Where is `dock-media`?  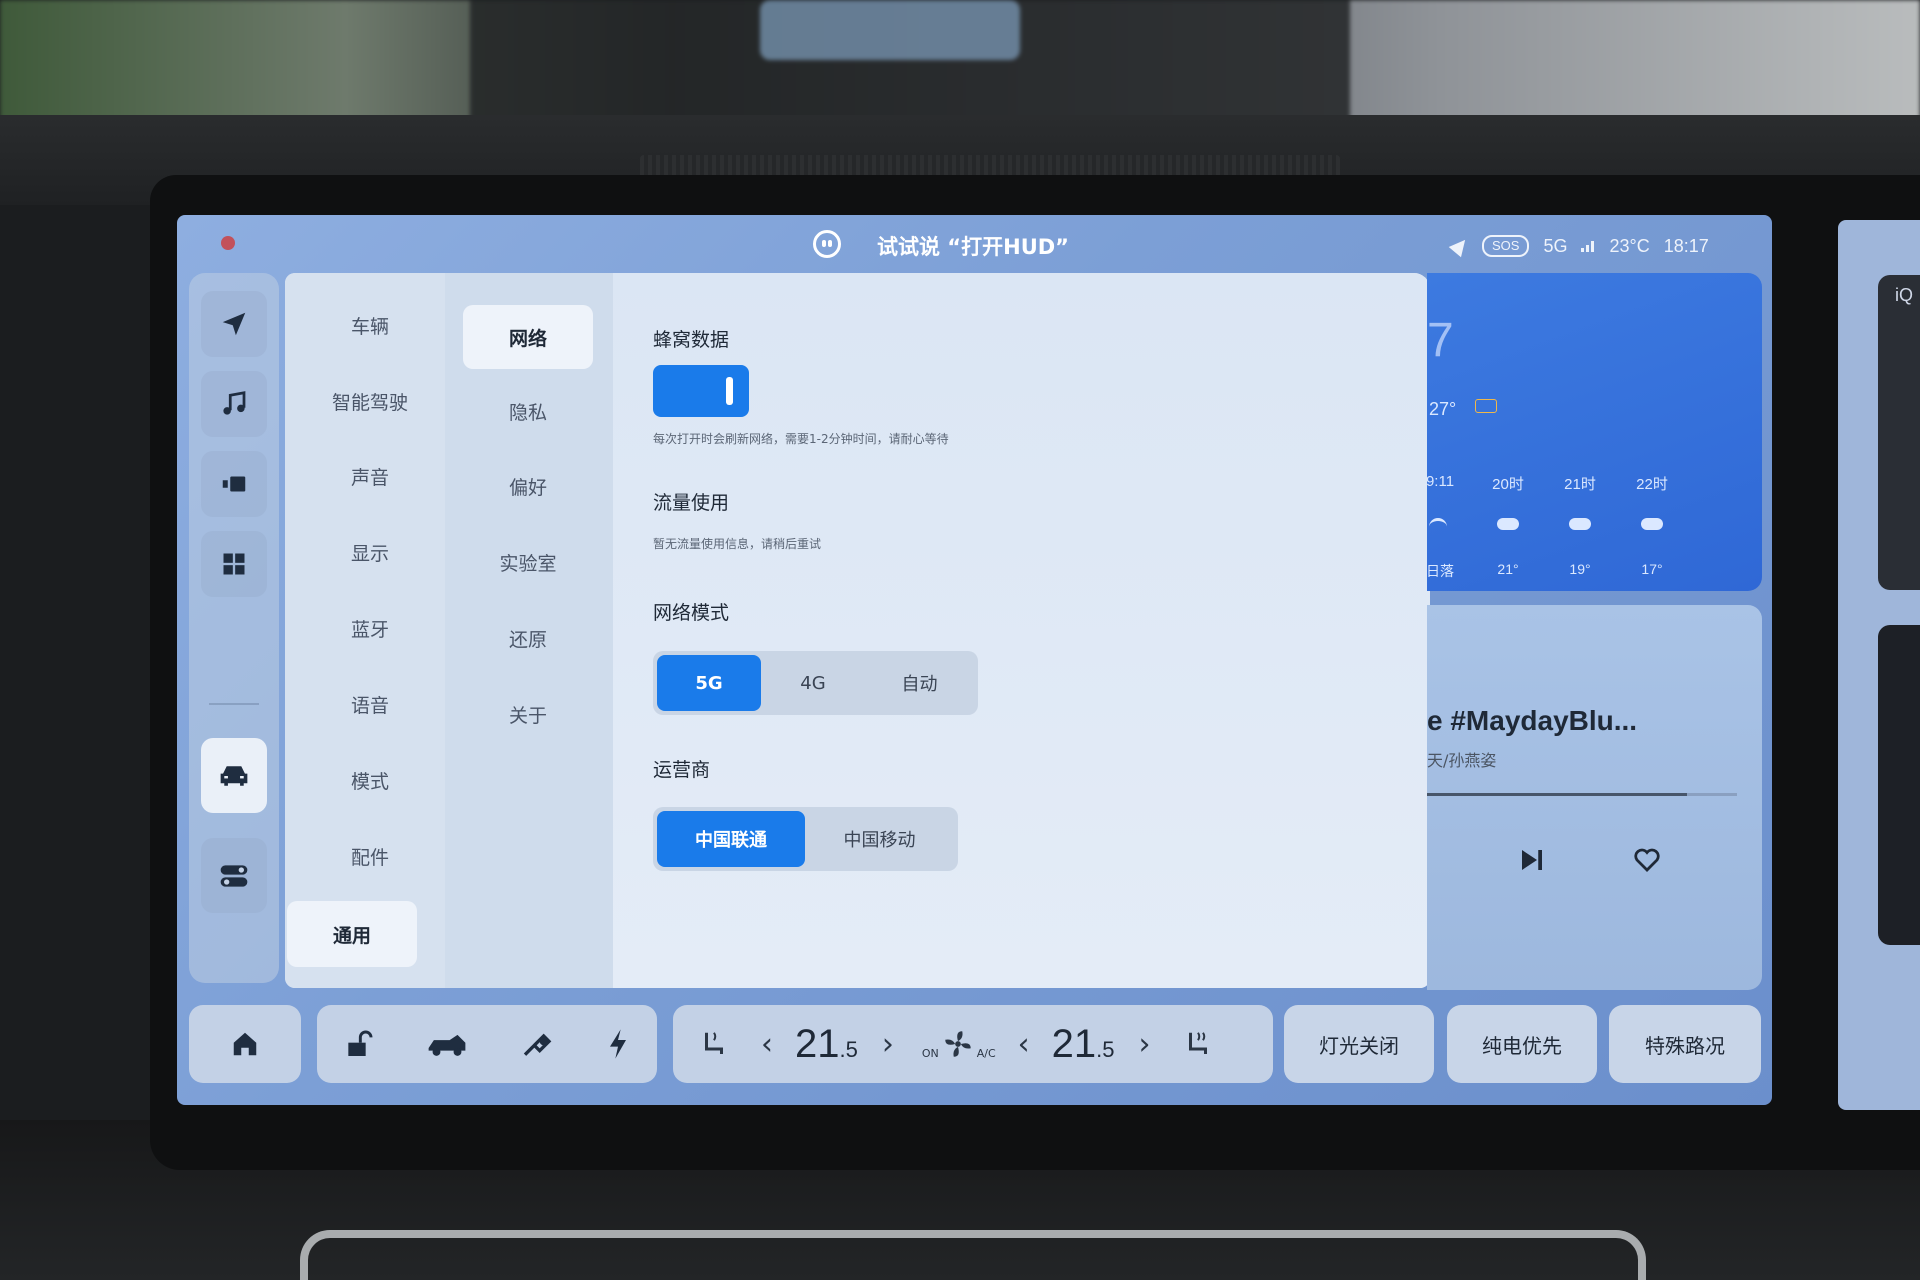 dock-media is located at coordinates (234, 484).